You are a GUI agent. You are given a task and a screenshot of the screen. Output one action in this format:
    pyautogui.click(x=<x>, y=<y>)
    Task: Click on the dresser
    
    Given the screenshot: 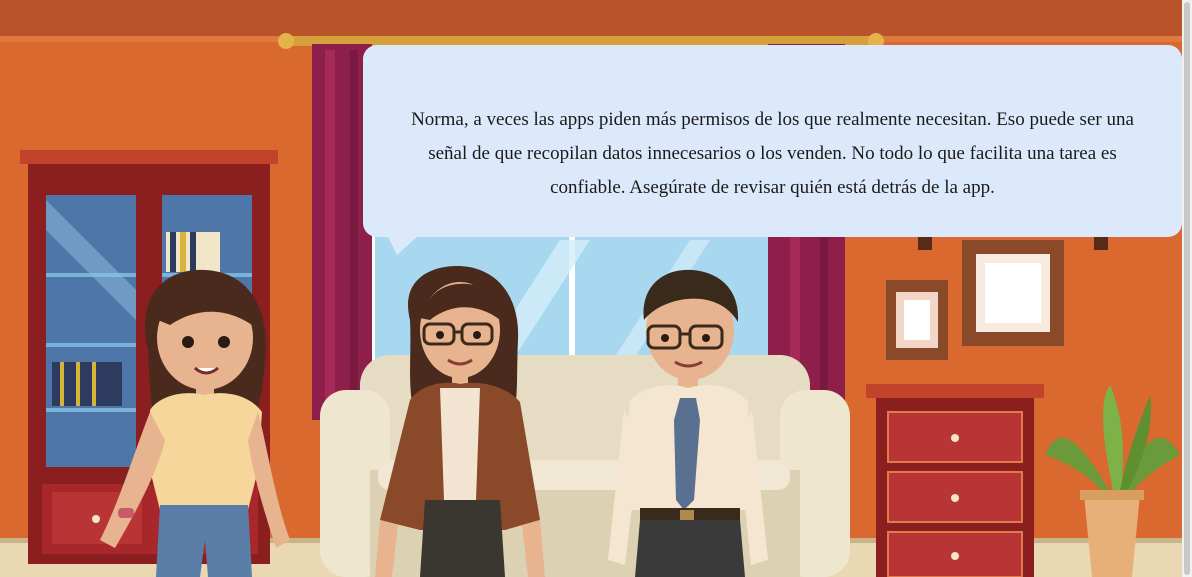 What is the action you would take?
    pyautogui.click(x=955, y=480)
    